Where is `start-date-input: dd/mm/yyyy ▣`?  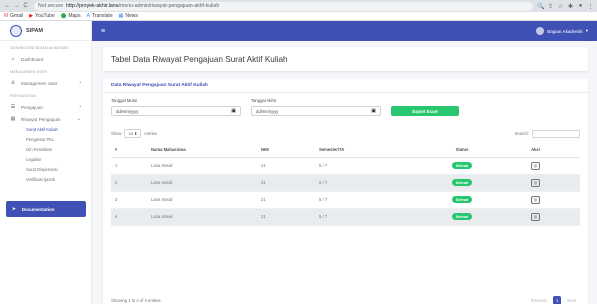
start-date-input: dd/mm/yyyy ▣ is located at coordinates (176, 111).